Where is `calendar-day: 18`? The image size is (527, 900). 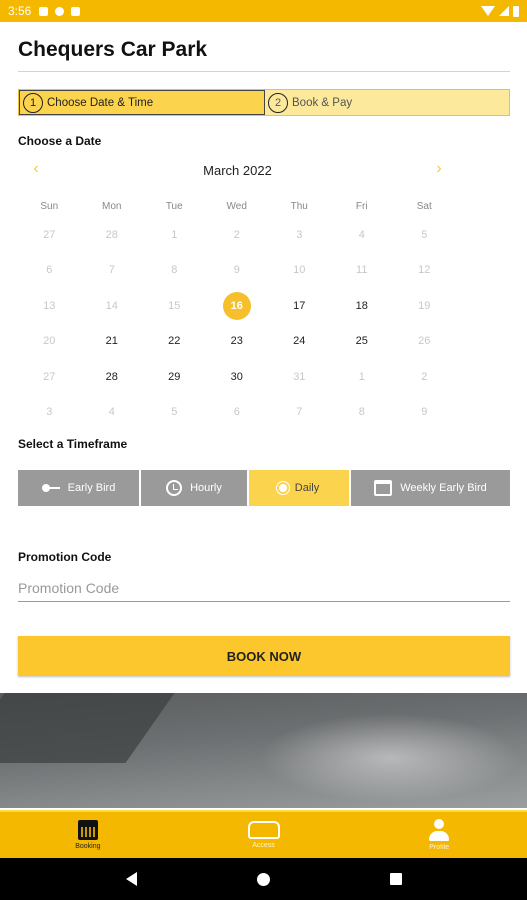 calendar-day: 18 is located at coordinates (362, 306).